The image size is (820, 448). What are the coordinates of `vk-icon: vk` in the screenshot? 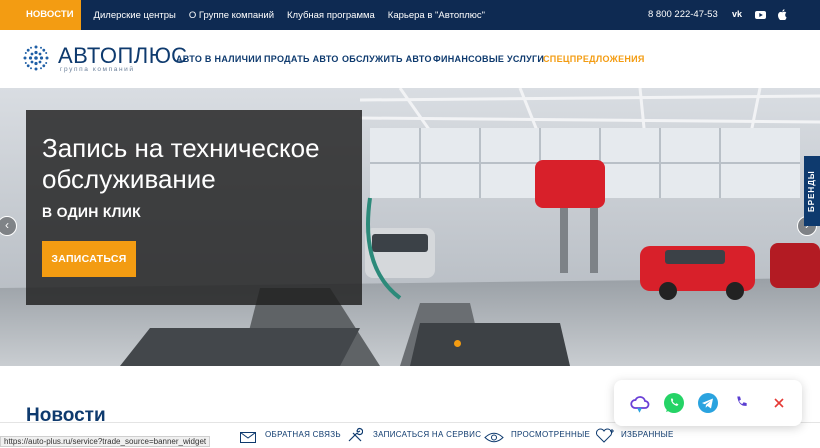 It's located at (737, 14).